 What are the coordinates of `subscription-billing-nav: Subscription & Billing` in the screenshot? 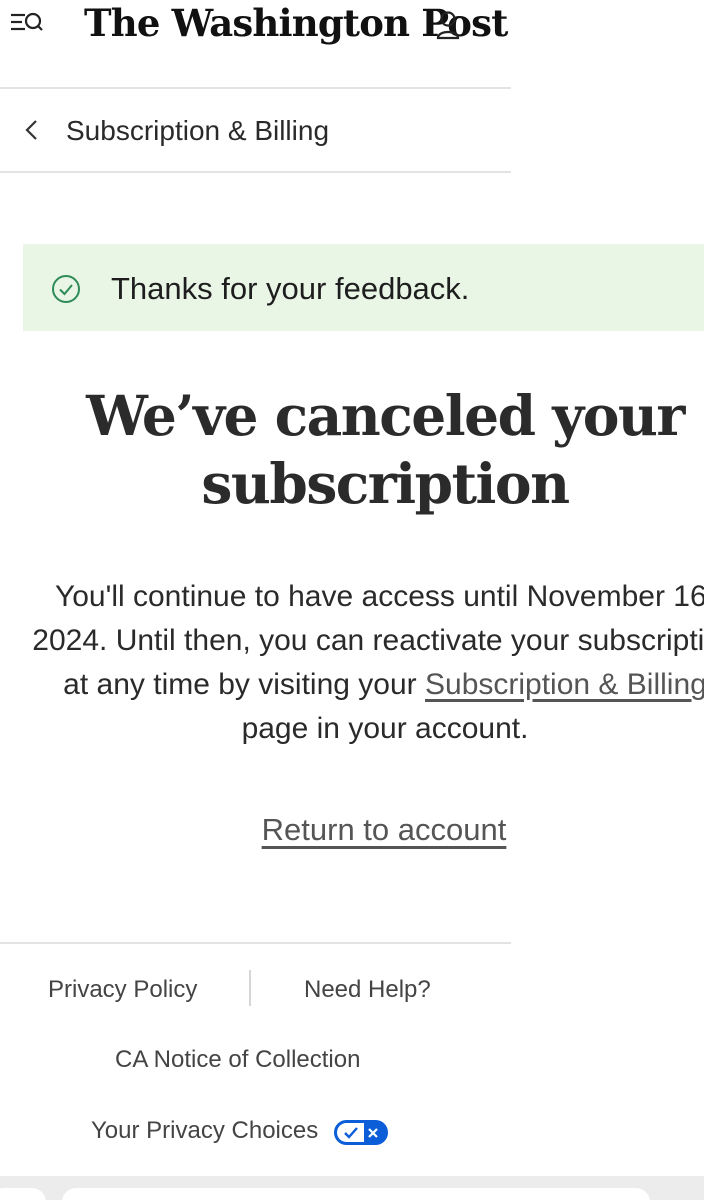 It's located at (255, 131).